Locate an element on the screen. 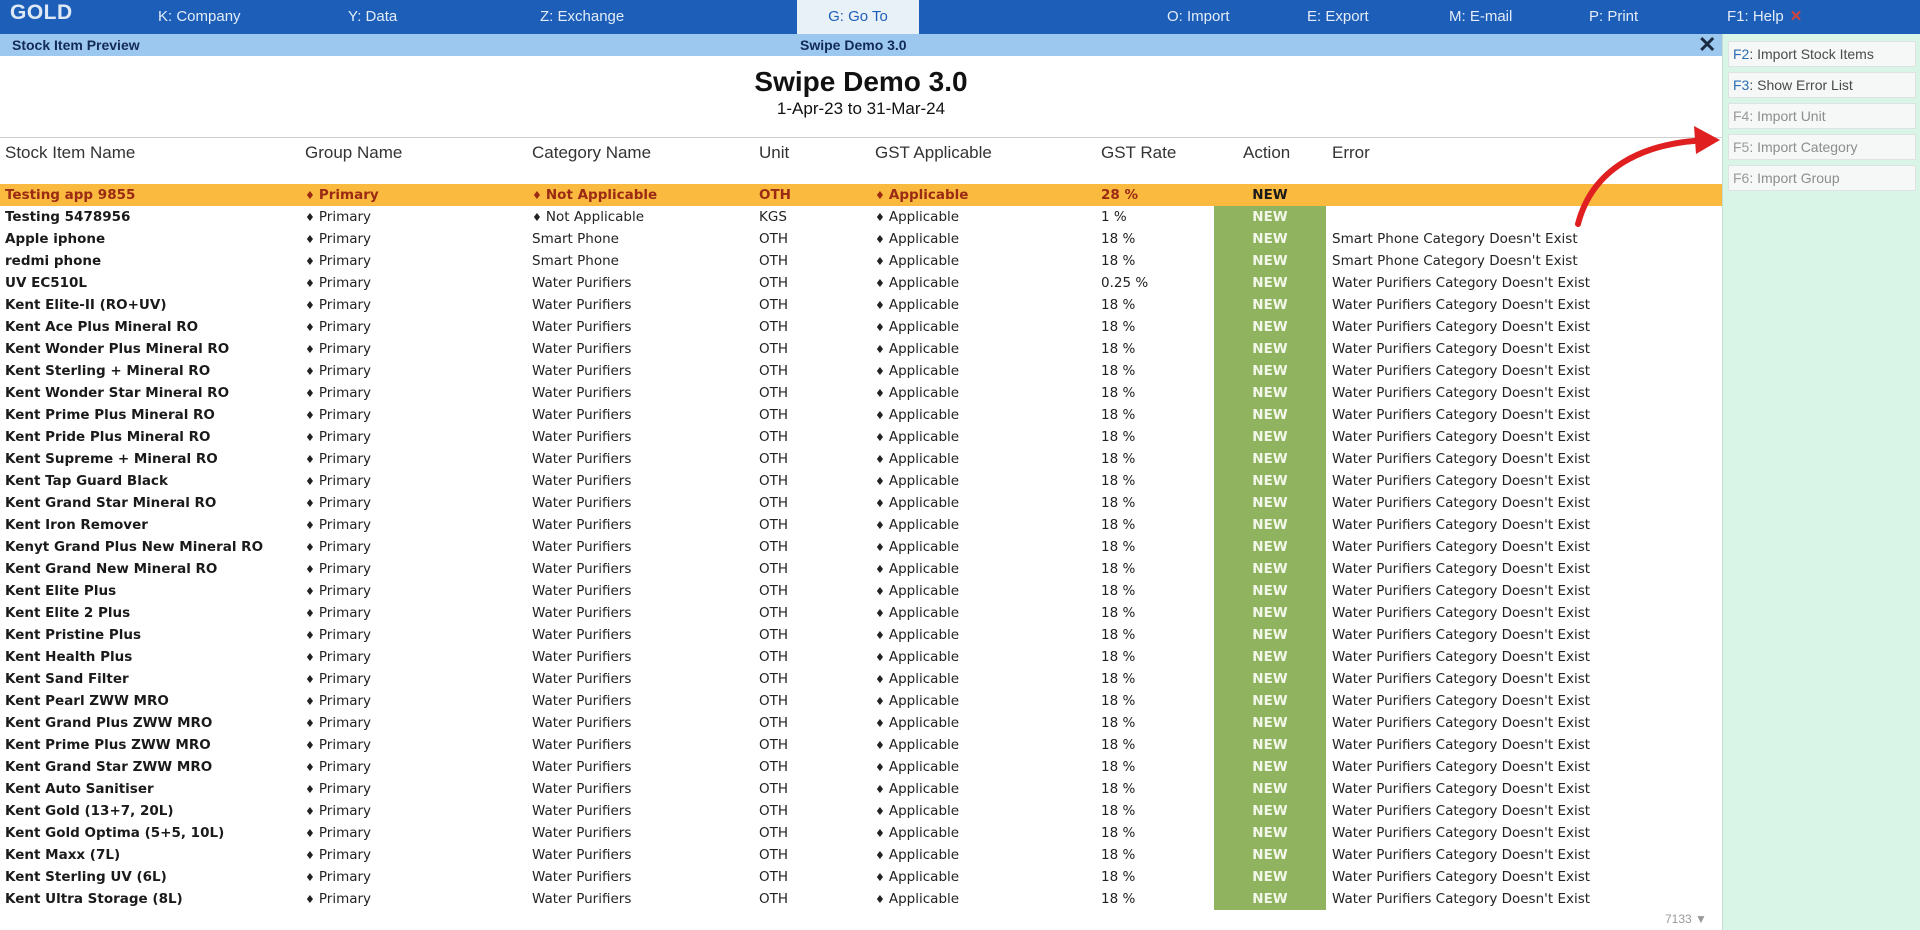  stock-item-name-cell: Kent Grand New Mineral RO is located at coordinates (111, 569).